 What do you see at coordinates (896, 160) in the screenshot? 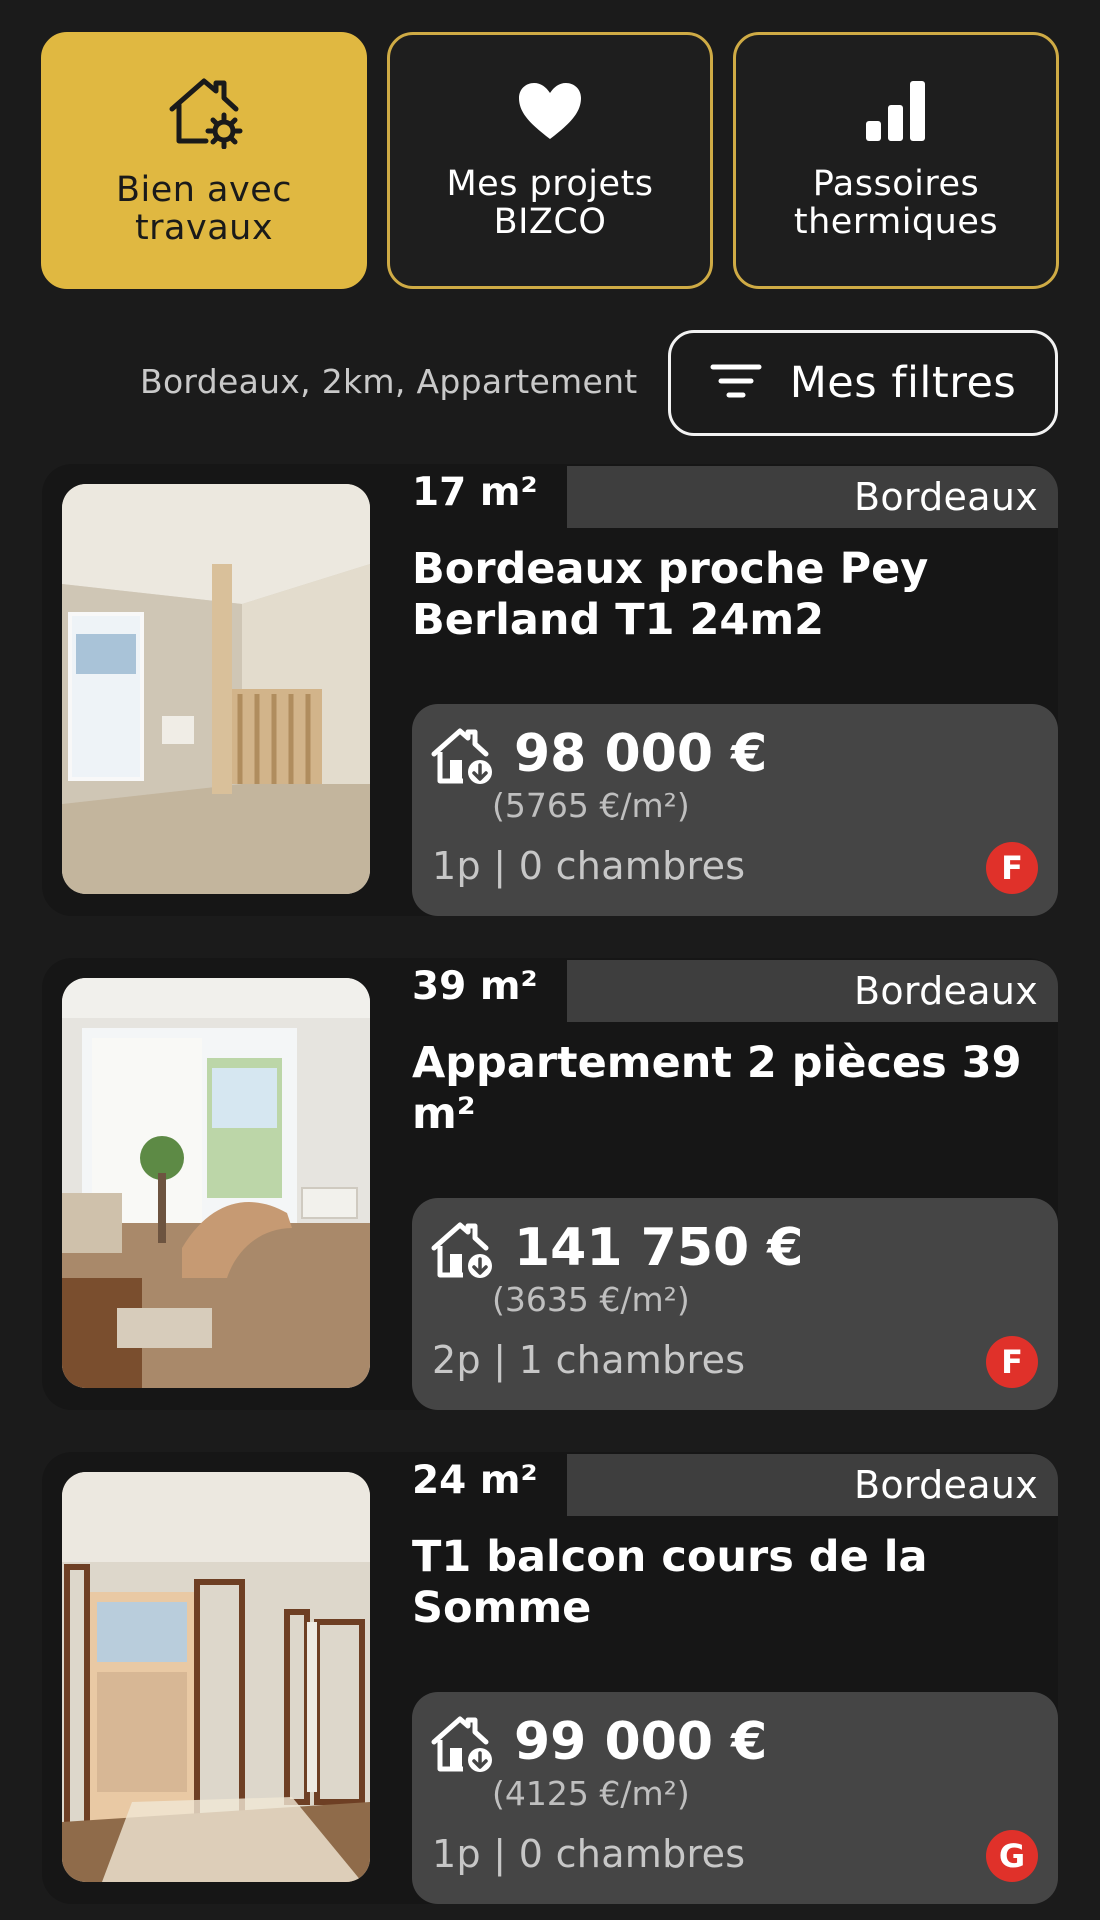
I see `tile-passoires-thermiques: Passoires thermiques` at bounding box center [896, 160].